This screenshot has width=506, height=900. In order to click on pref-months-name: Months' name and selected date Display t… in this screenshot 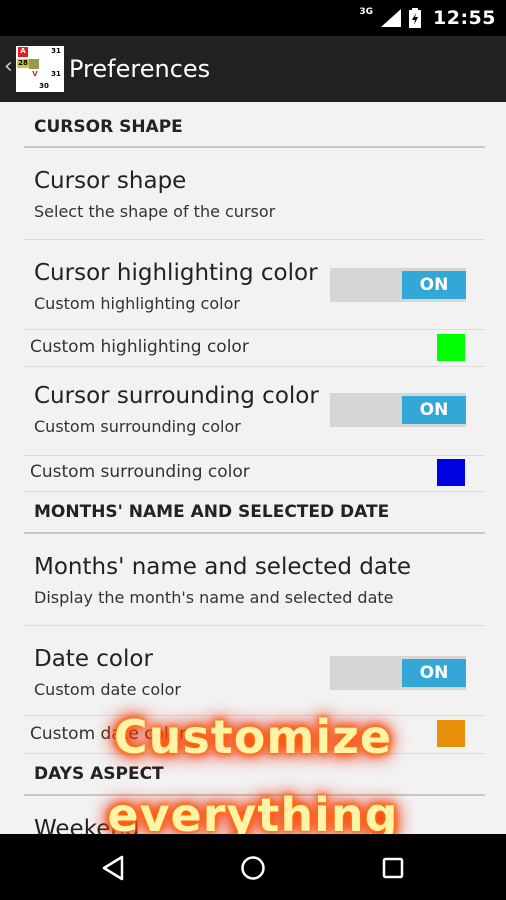, I will do `click(254, 580)`.